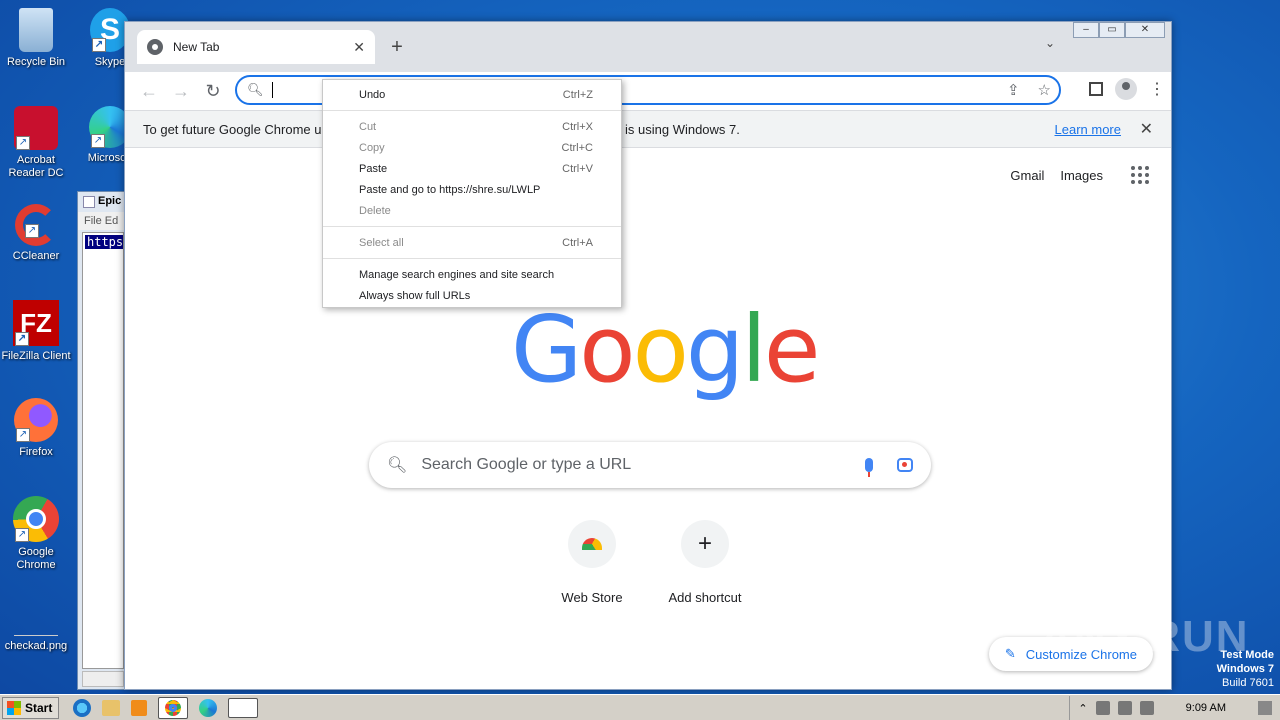 The height and width of the screenshot is (720, 1280). I want to click on menu-item-copy: Copy Ctrl+C, so click(472, 147).